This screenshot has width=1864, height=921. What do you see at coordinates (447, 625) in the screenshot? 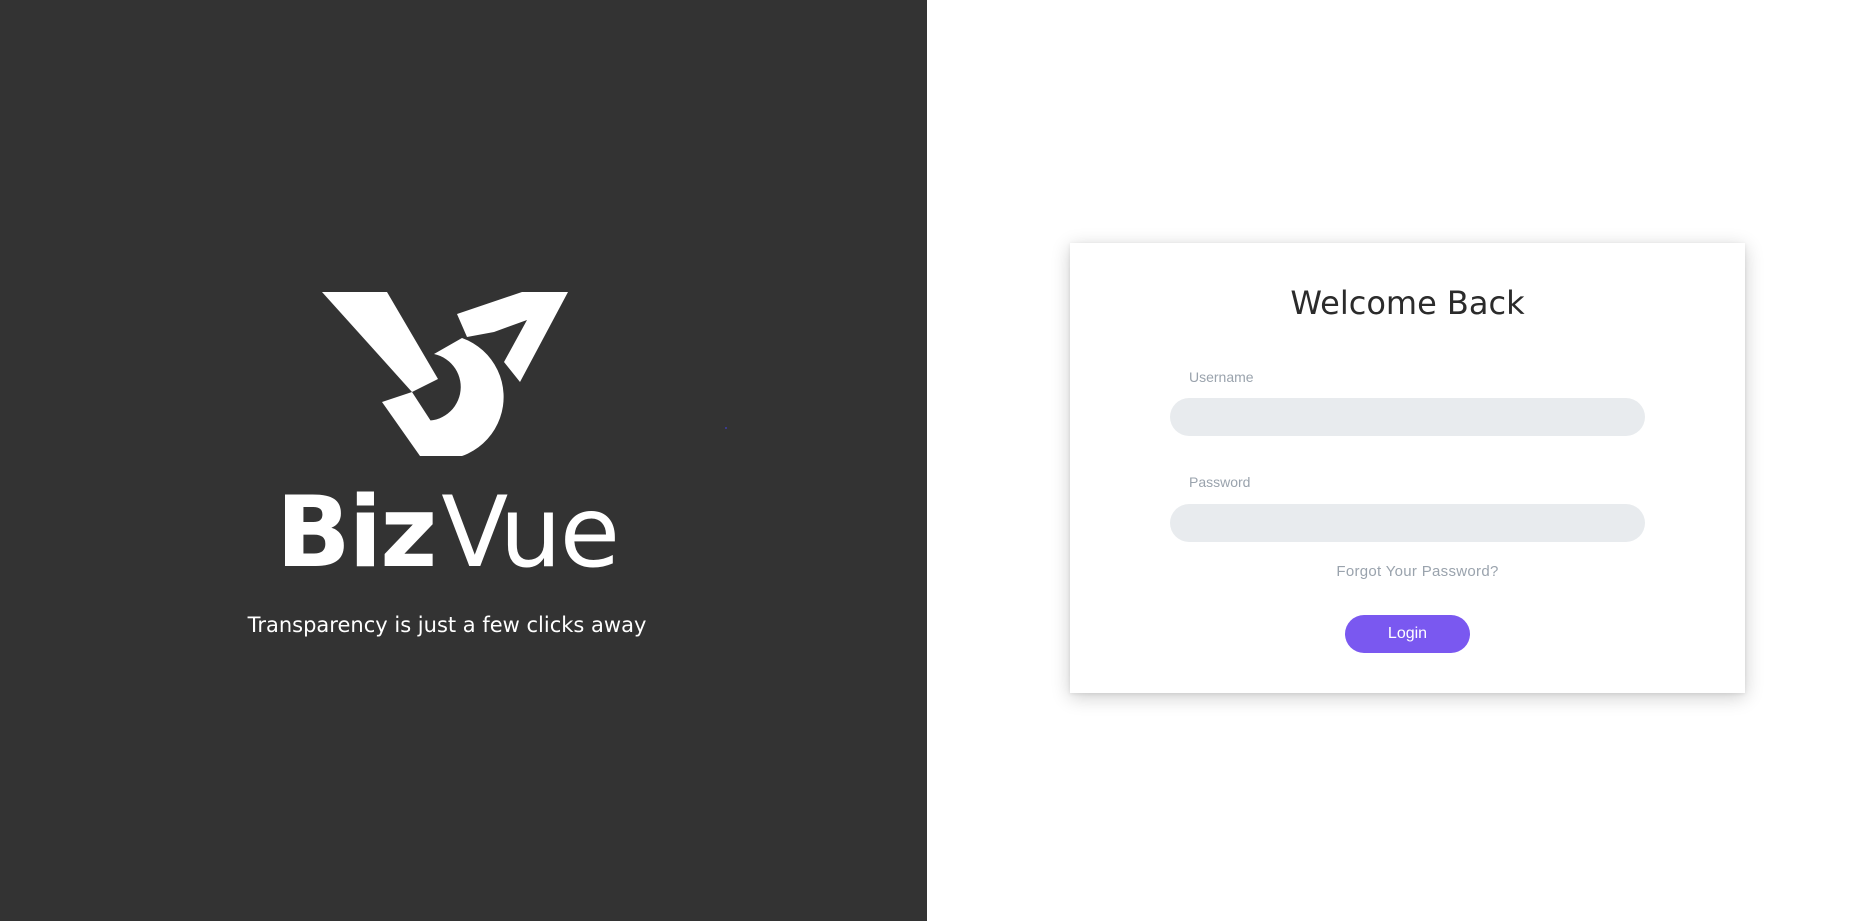
I see `brand-tagline: Transparency is just a few clicks away` at bounding box center [447, 625].